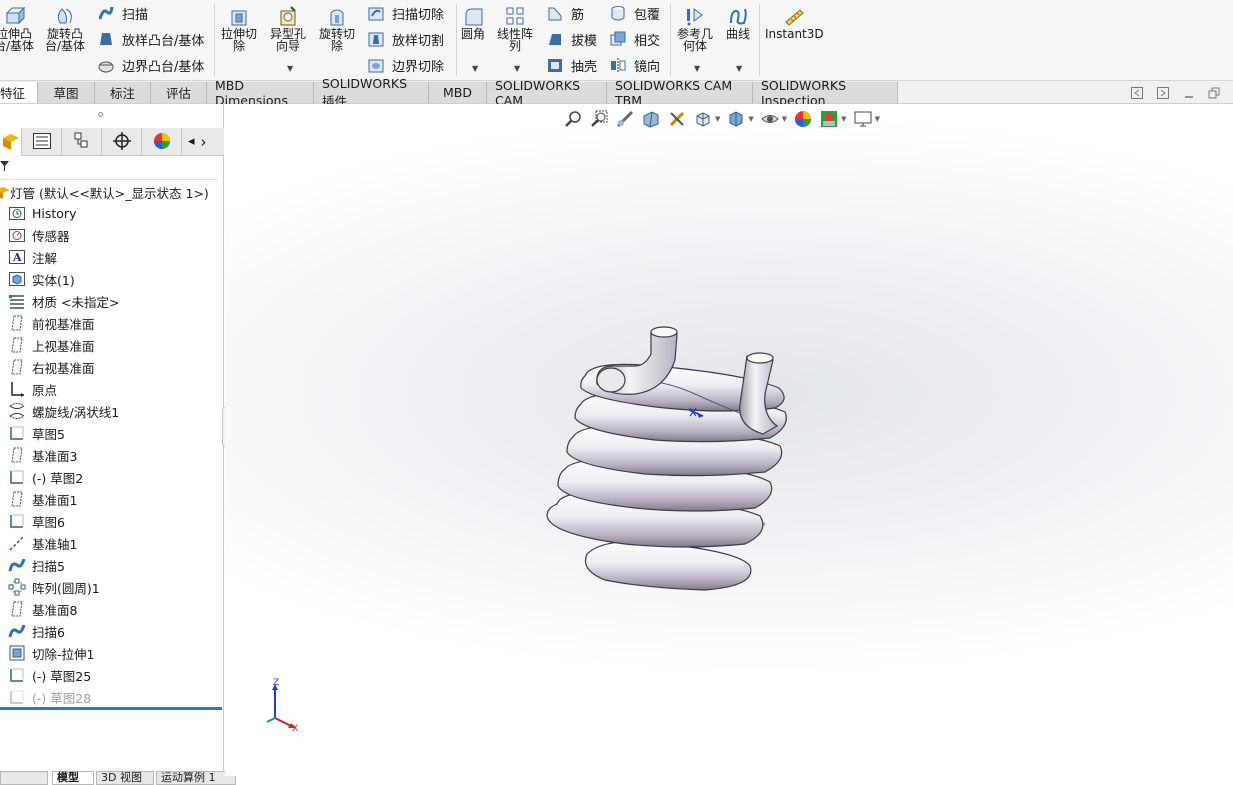  What do you see at coordinates (112, 323) in the screenshot?
I see `tree-item: 前视基准面` at bounding box center [112, 323].